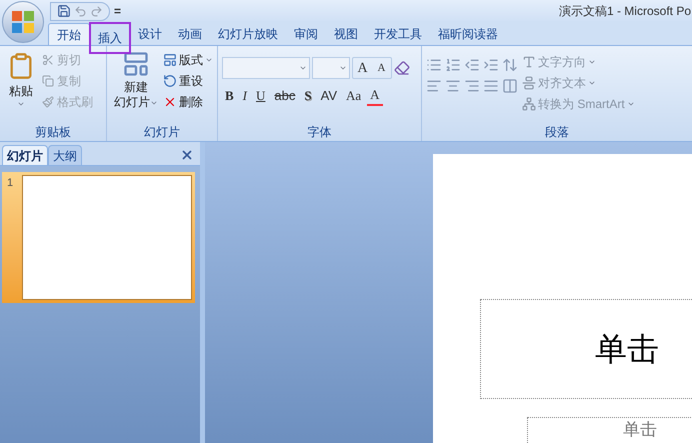  Describe the element at coordinates (48, 80) in the screenshot. I see `copy-icon` at that location.